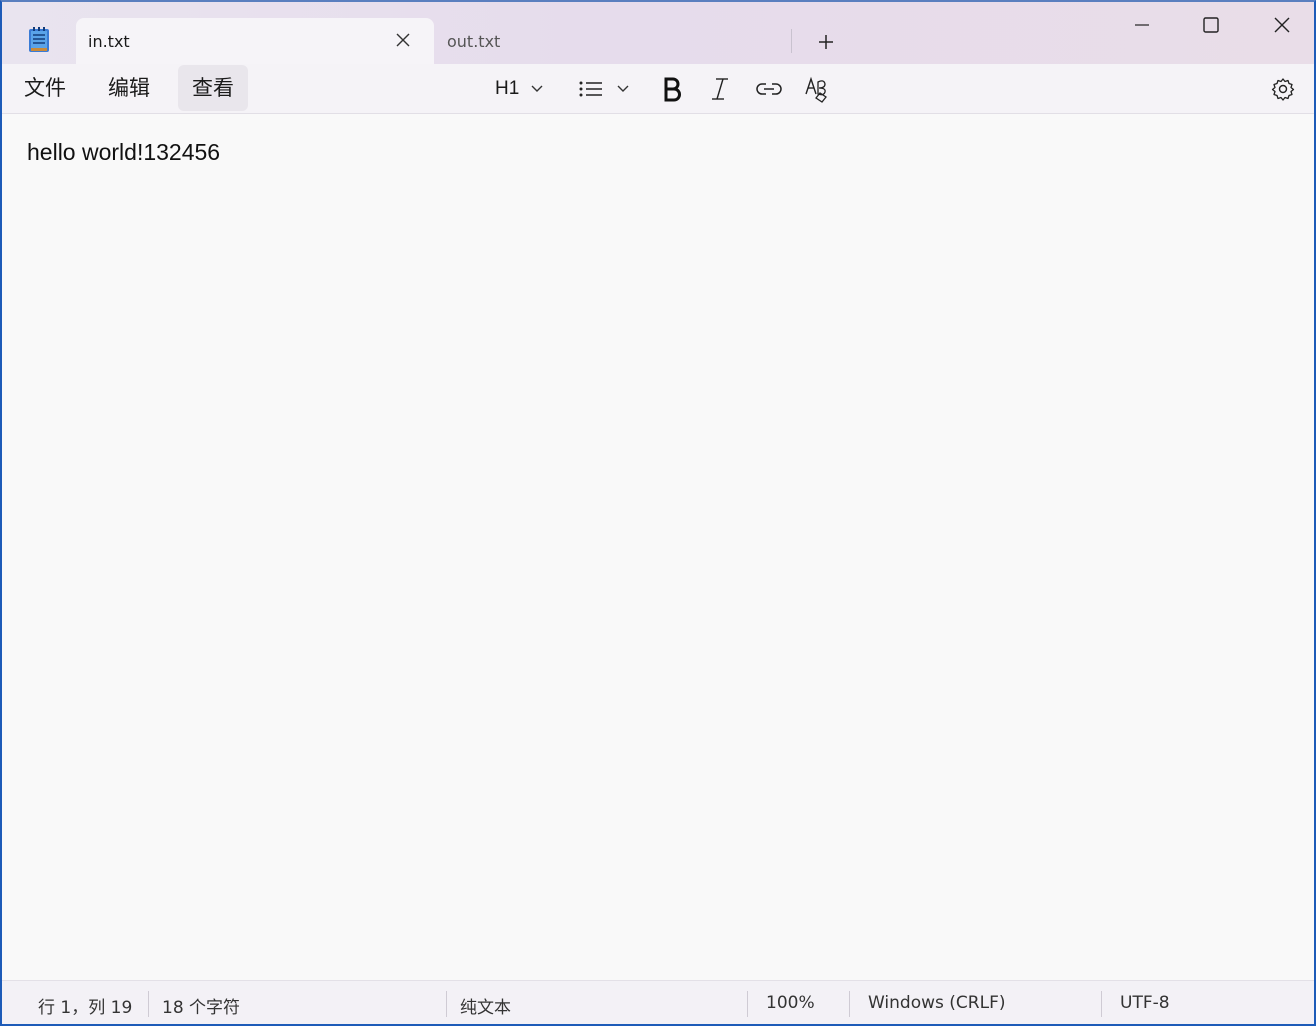  I want to click on minimize-icon, so click(1142, 25).